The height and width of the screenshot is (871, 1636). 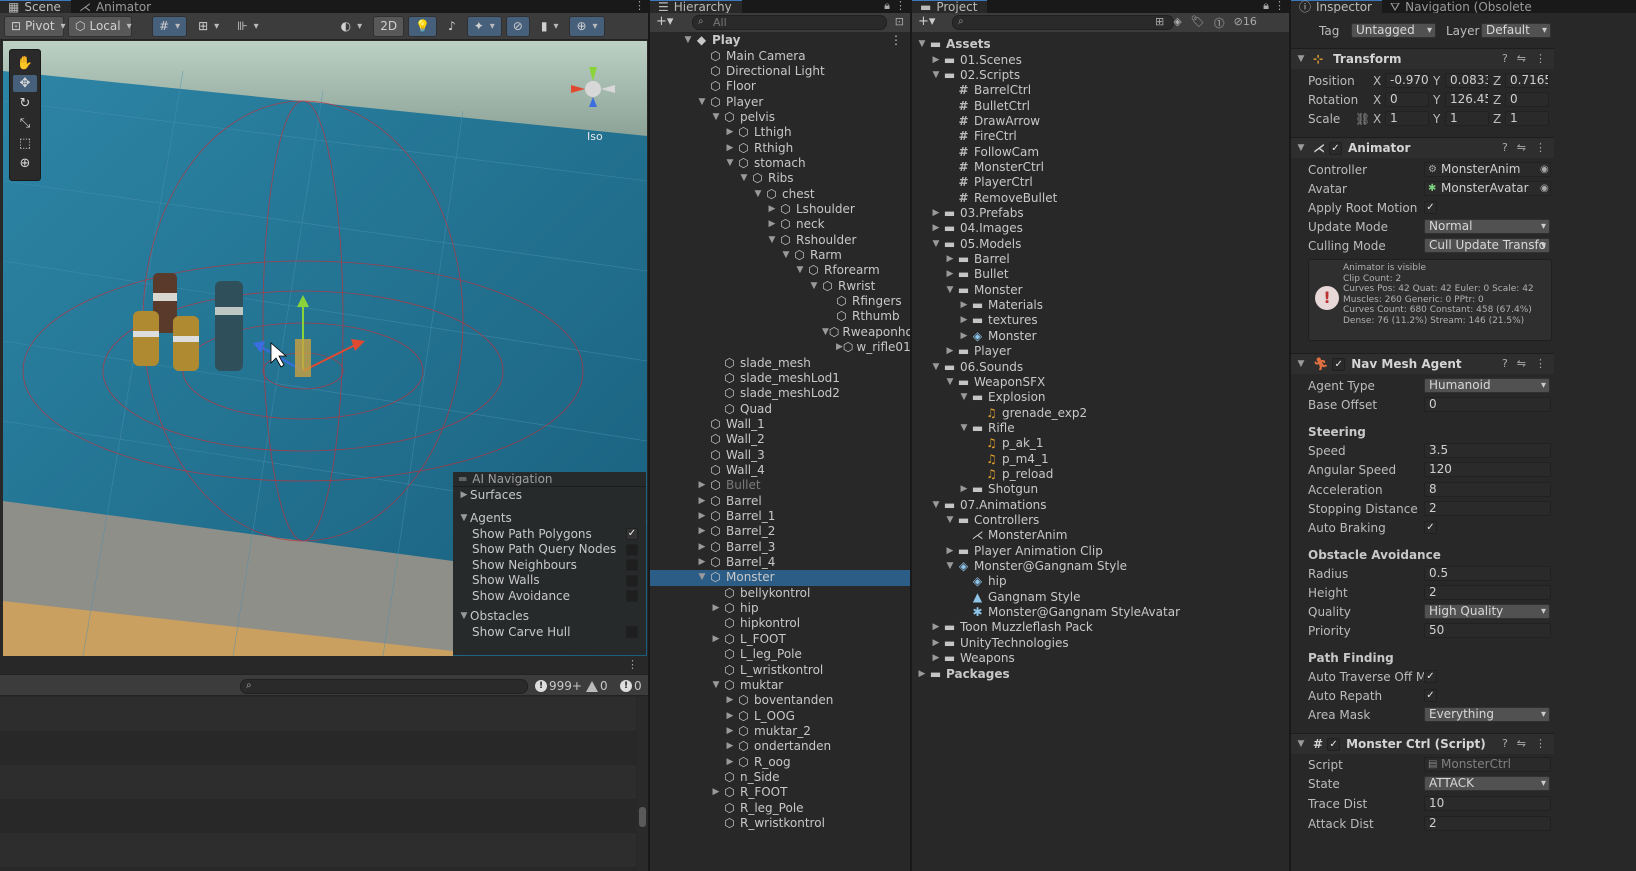 I want to click on priority-field: 50, so click(x=1487, y=630).